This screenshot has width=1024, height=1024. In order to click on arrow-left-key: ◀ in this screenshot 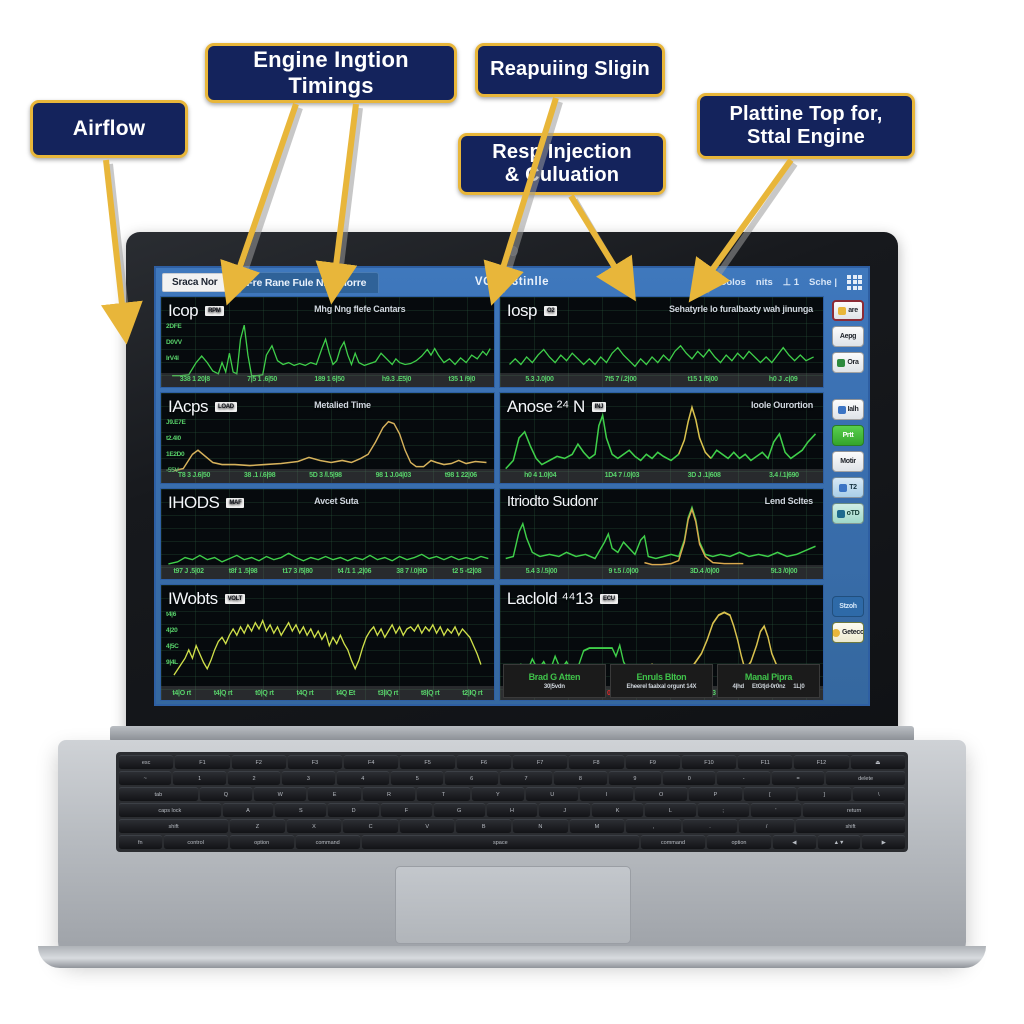, I will do `click(794, 842)`.